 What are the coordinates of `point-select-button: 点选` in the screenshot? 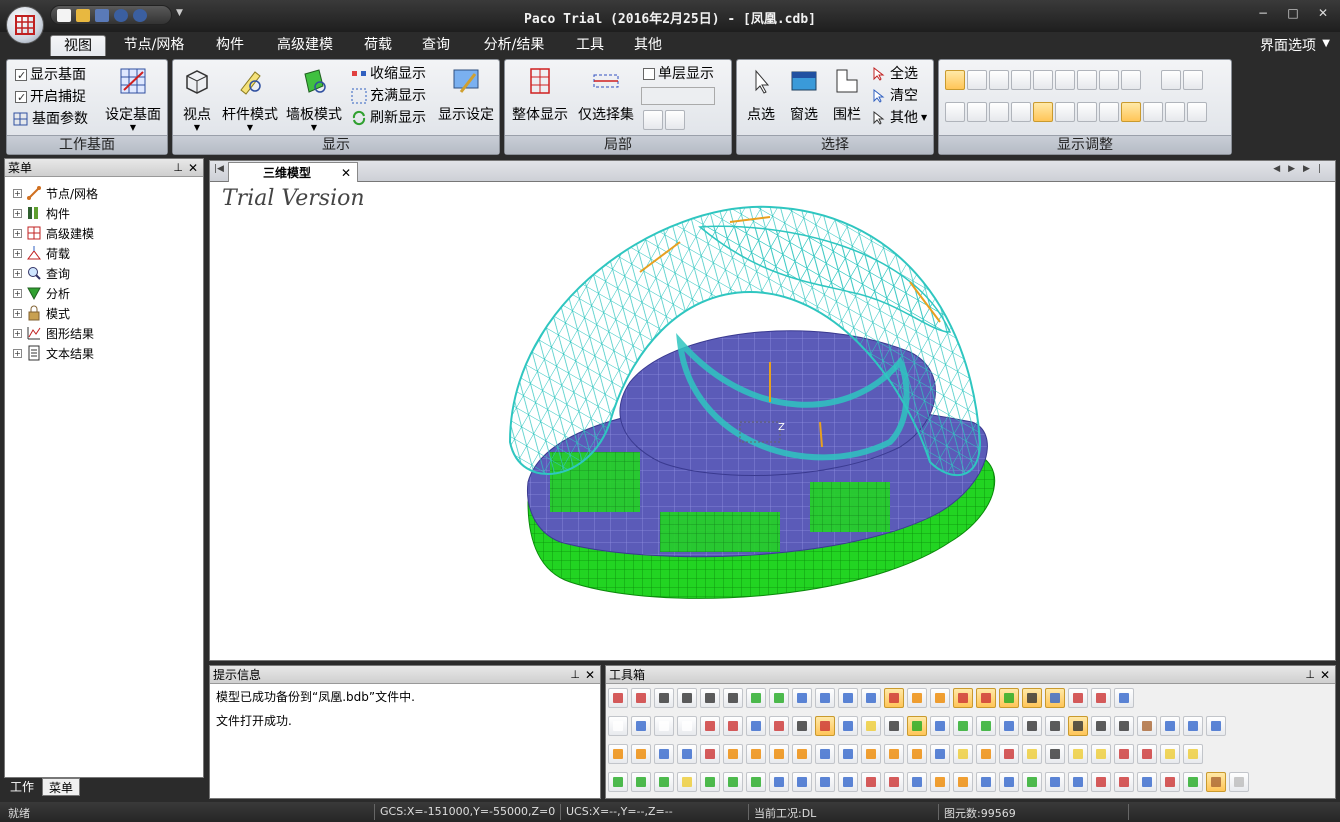 It's located at (761, 95).